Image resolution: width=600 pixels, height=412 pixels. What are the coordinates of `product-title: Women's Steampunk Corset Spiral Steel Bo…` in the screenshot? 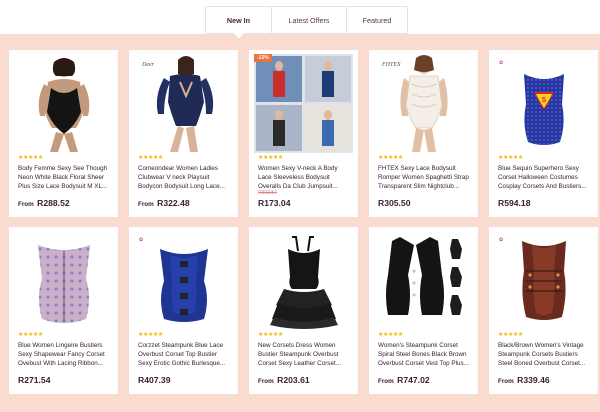 It's located at (424, 355).